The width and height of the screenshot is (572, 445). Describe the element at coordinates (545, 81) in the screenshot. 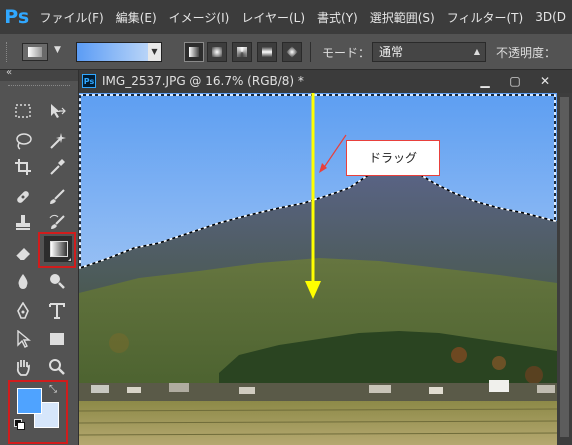

I see `close-button: ✕` at that location.